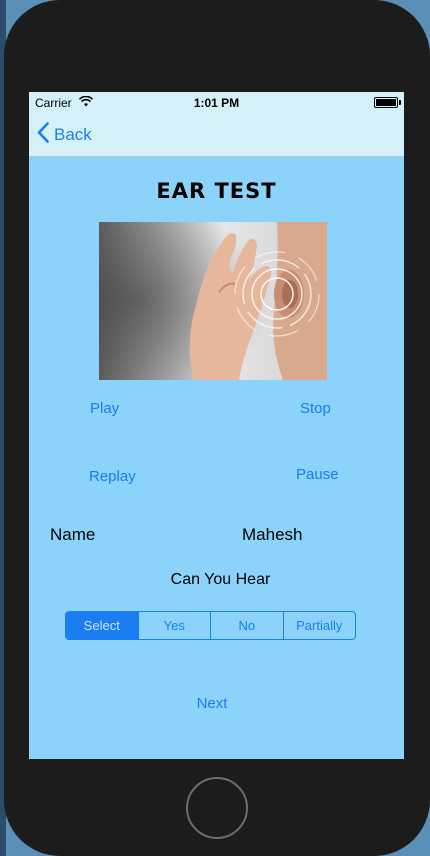  Describe the element at coordinates (216, 191) in the screenshot. I see `page-title: EAR TEST` at that location.